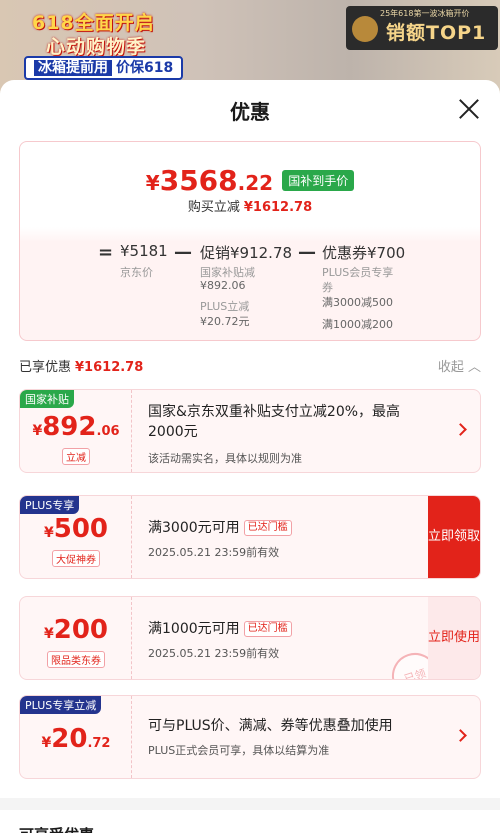 Image resolution: width=500 pixels, height=833 pixels. Describe the element at coordinates (81, 630) in the screenshot. I see `coupon-amount-int: 200` at that location.